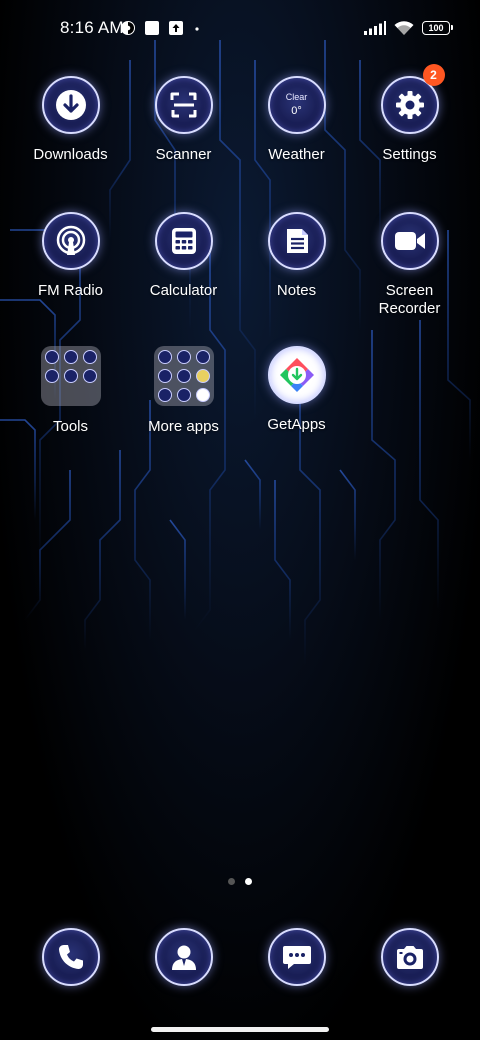 The image size is (480, 1040). I want to click on dock-messages, so click(297, 957).